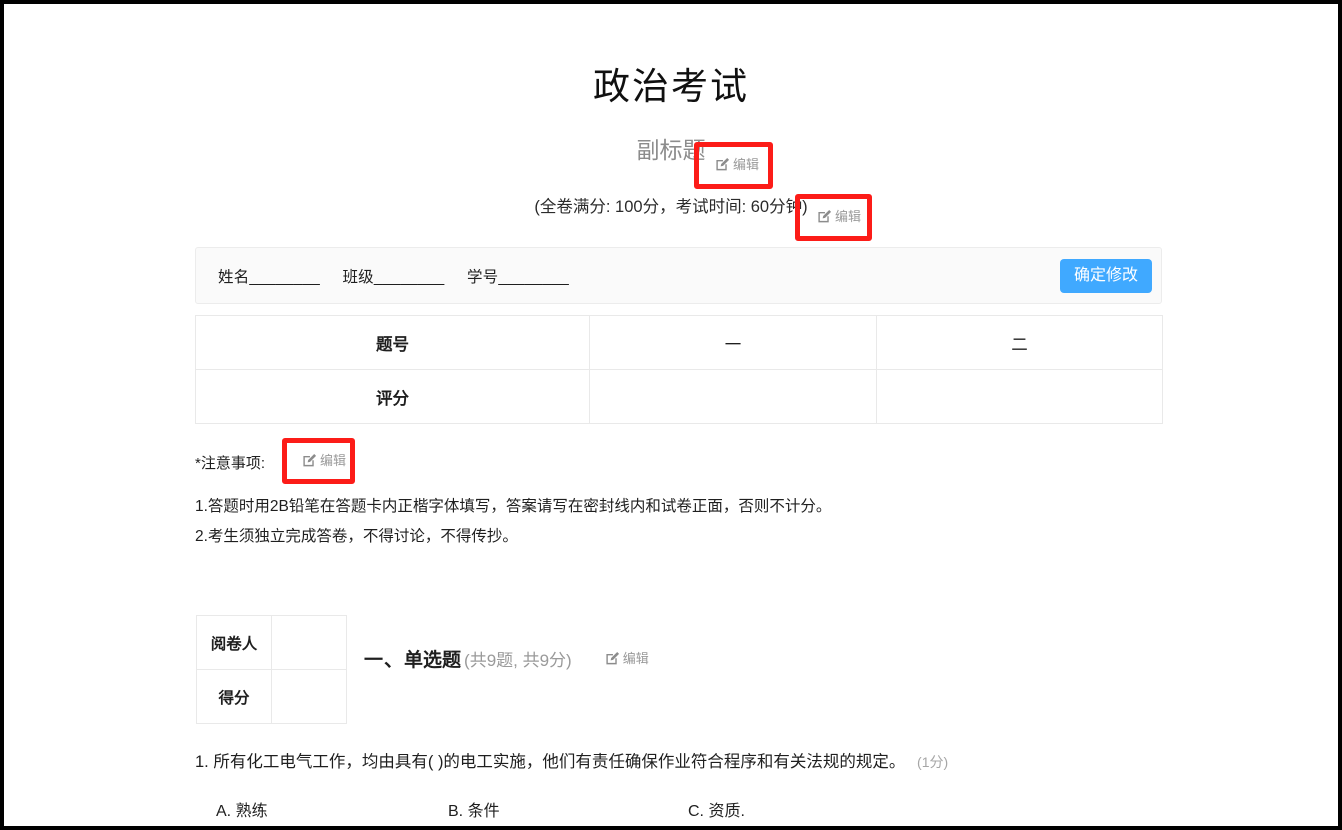 The height and width of the screenshot is (830, 1342). I want to click on score-summary-table: 题号 一 二 评分, so click(679, 369).